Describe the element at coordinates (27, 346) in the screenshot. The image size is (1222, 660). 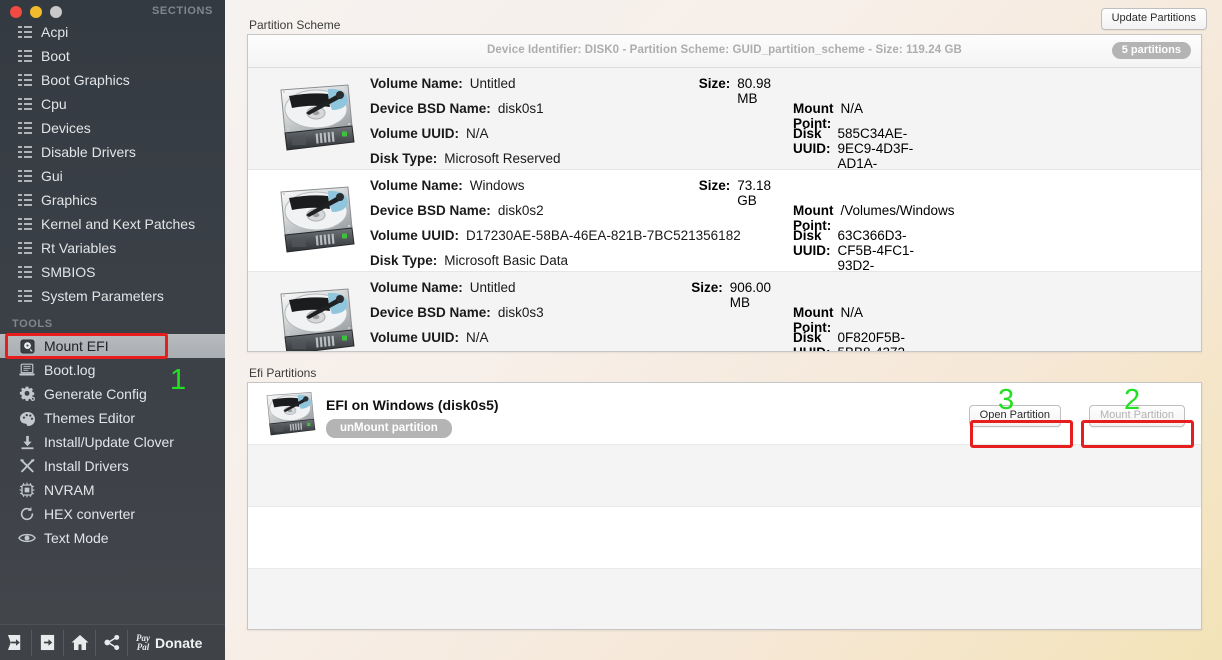
I see `mount-efi-icon` at that location.